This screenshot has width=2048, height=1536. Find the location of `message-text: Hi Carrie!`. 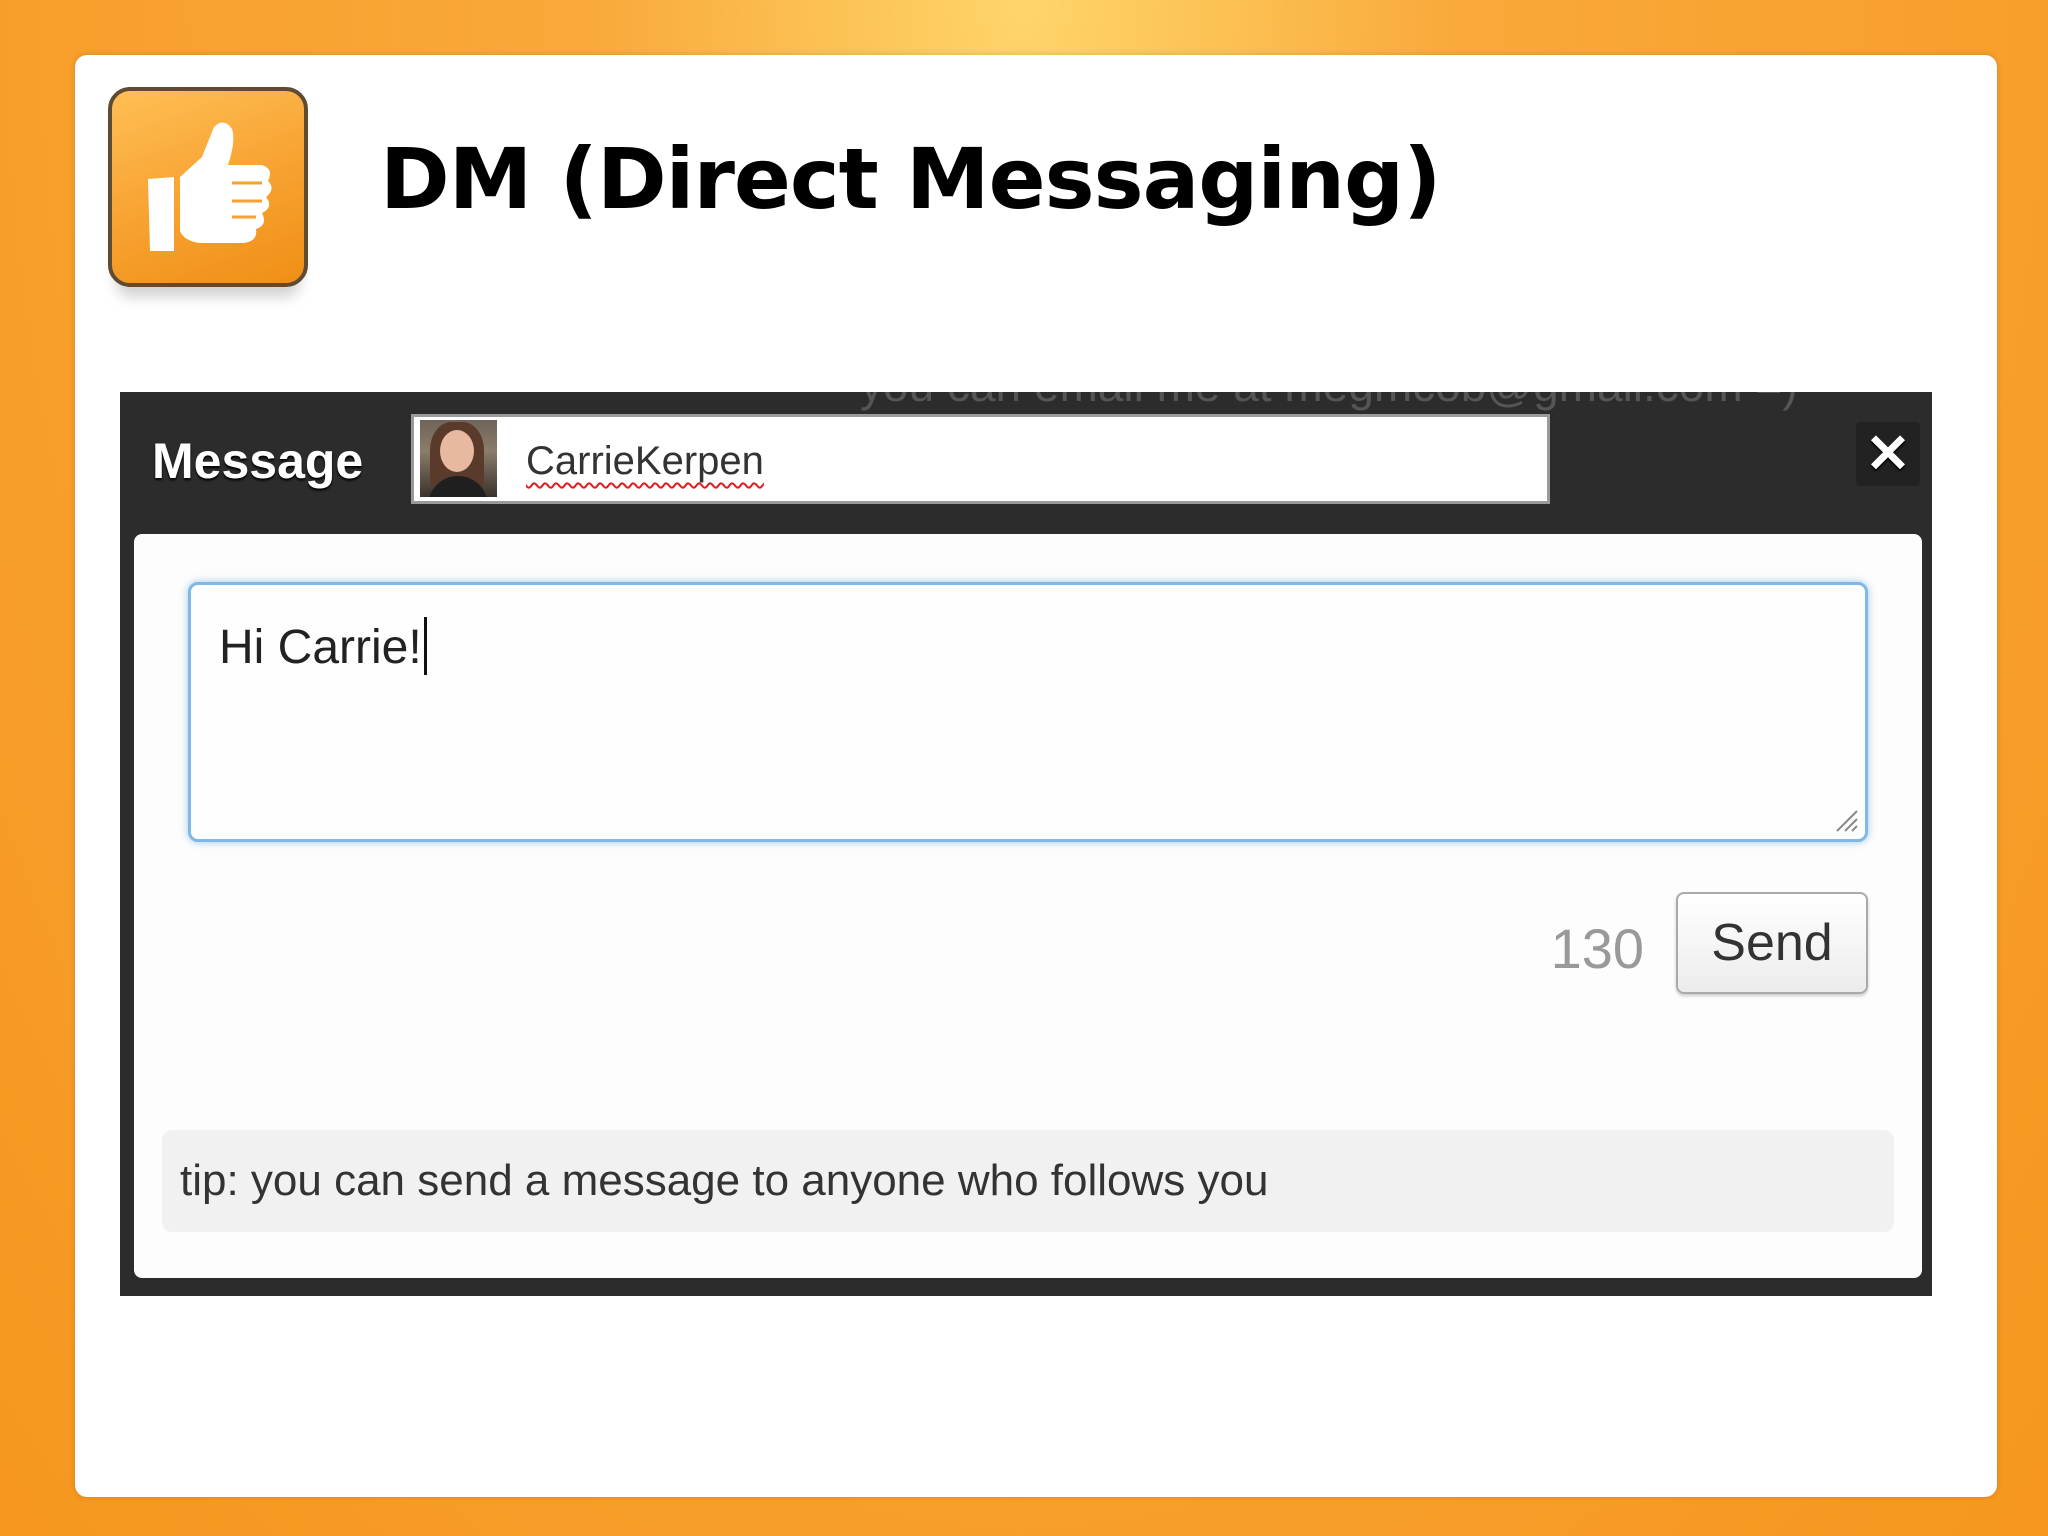

message-text: Hi Carrie! is located at coordinates (320, 647).